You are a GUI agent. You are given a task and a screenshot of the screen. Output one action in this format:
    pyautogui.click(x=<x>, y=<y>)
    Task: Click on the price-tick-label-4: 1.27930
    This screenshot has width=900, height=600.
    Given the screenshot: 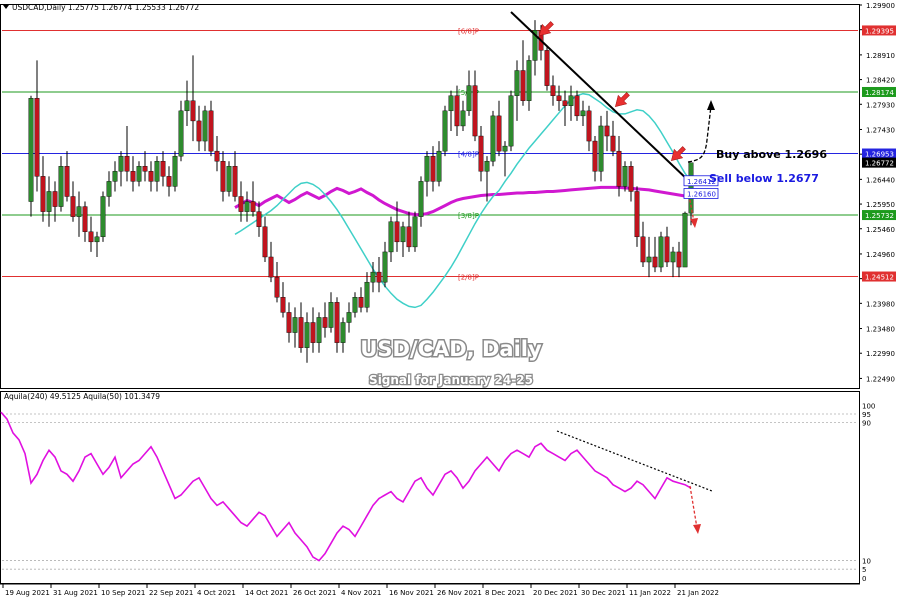 What is the action you would take?
    pyautogui.click(x=880, y=105)
    